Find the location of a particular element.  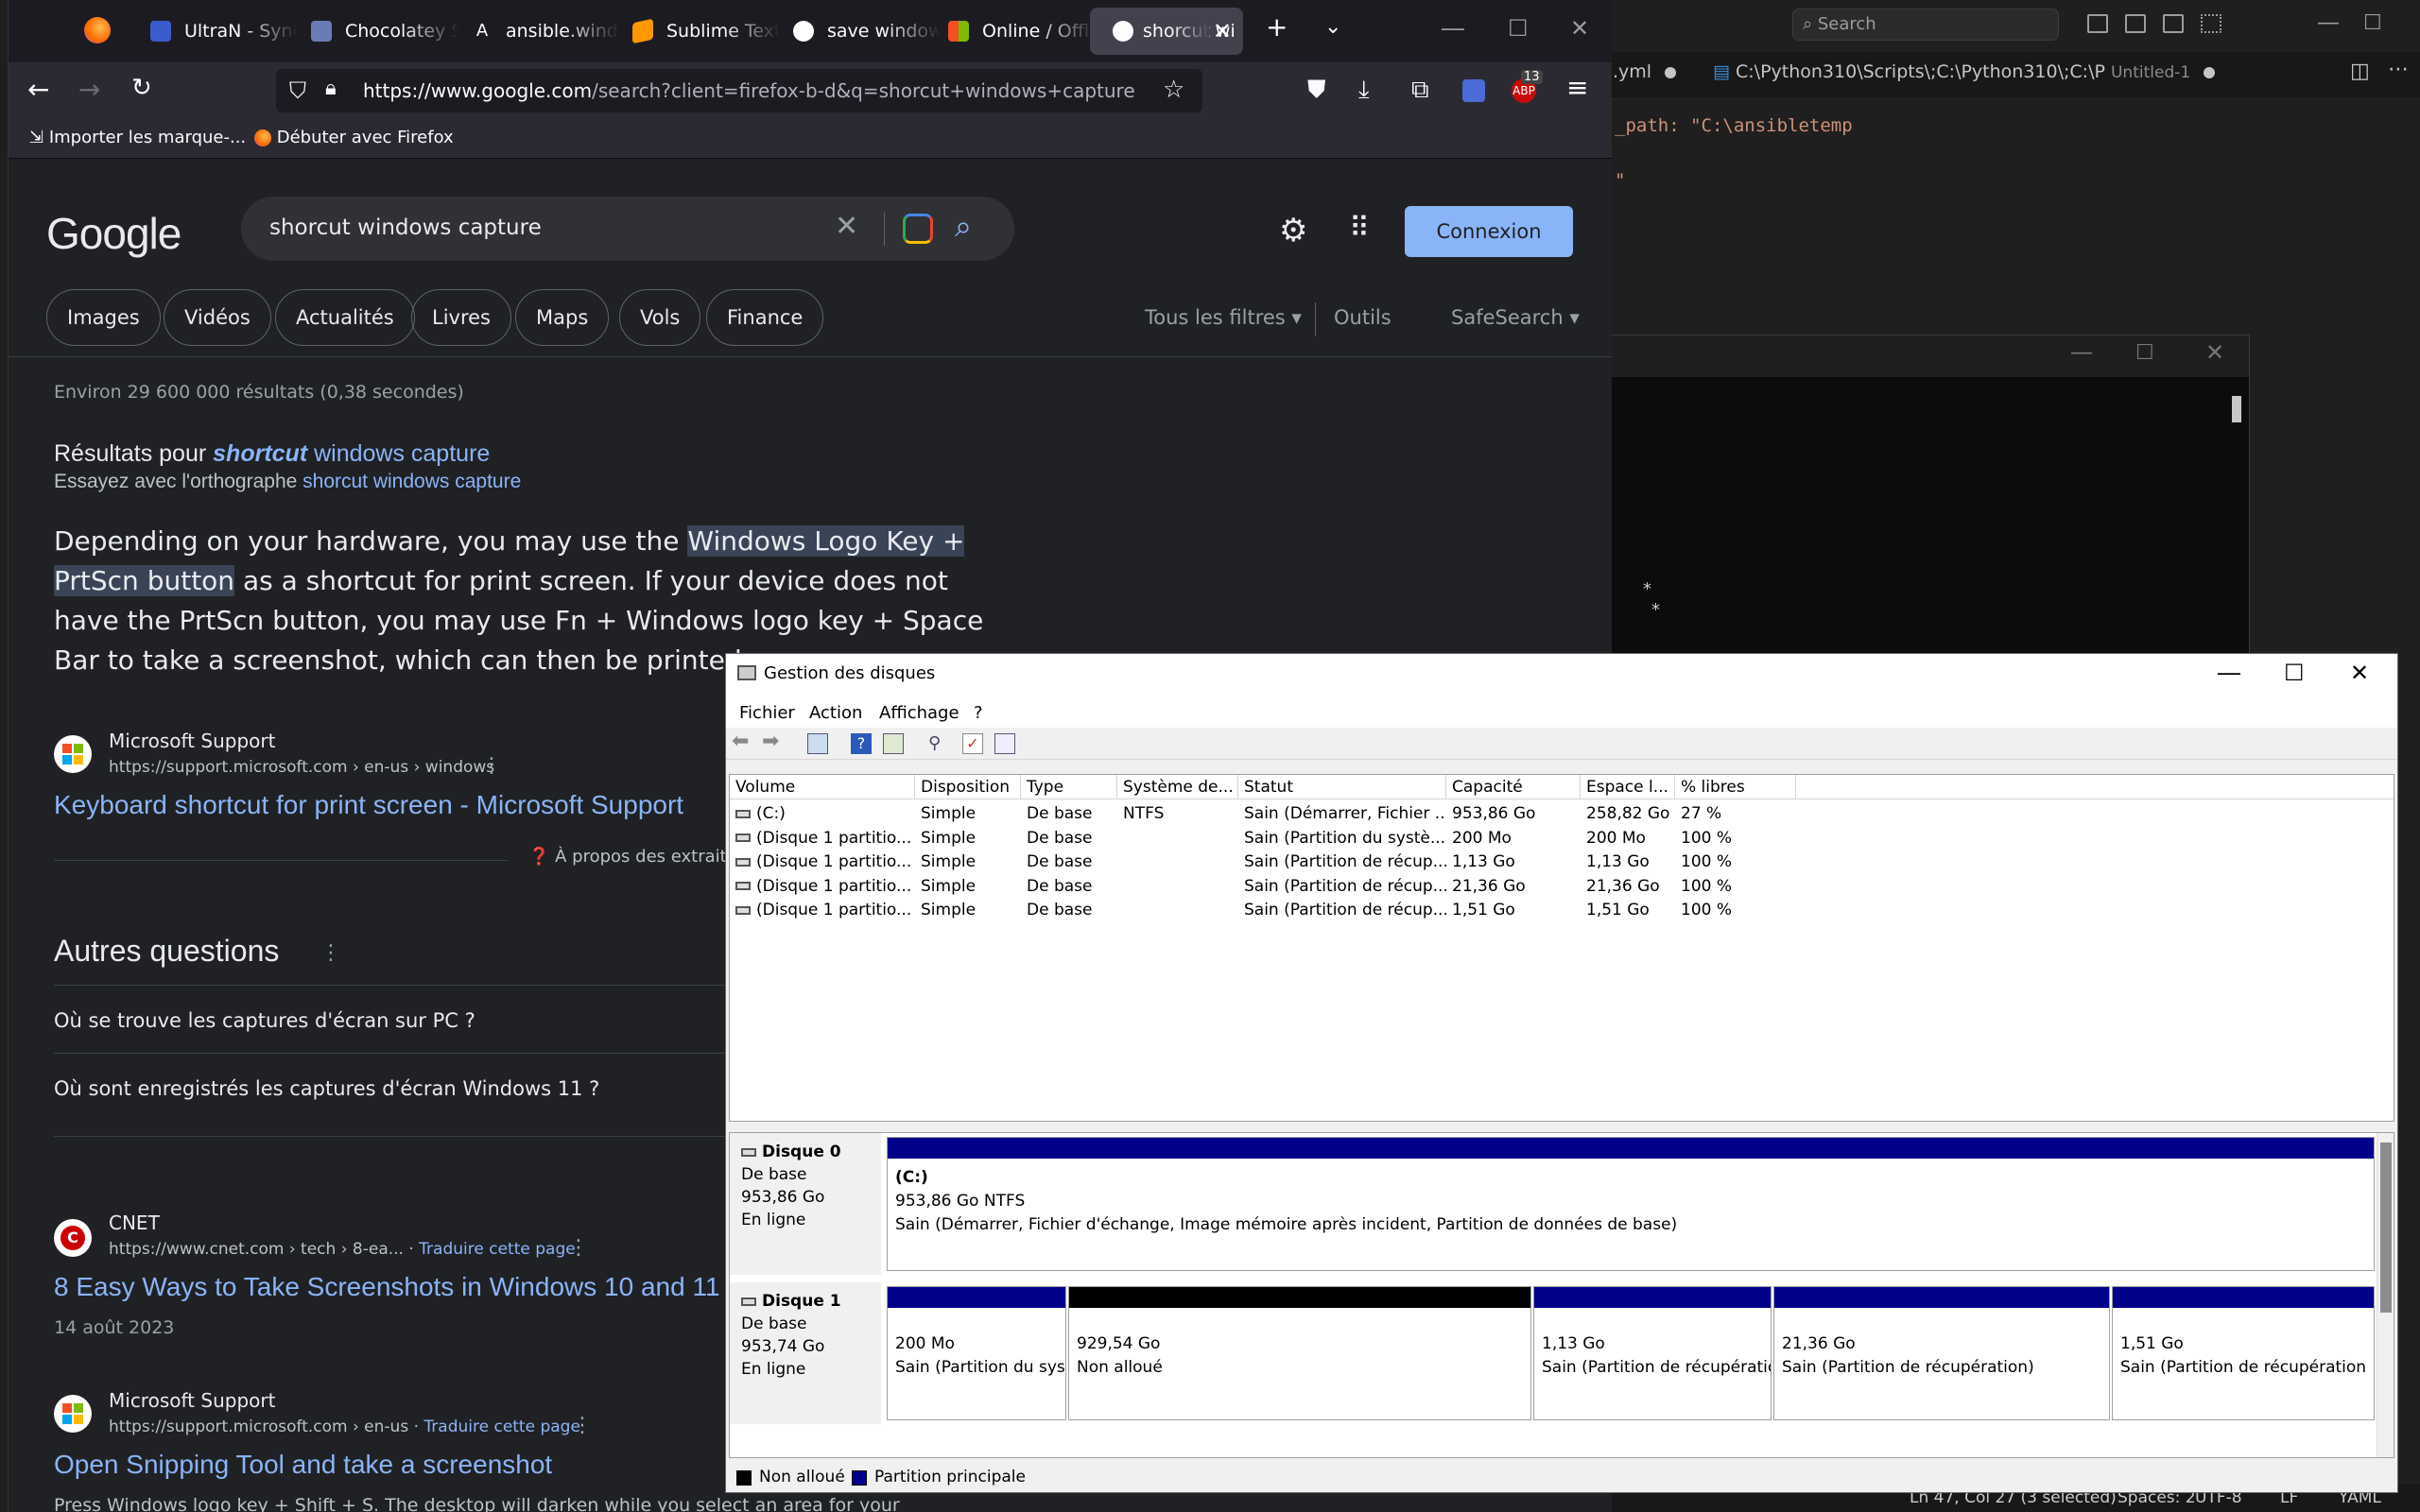

search-icon: ⌕ is located at coordinates (963, 226).